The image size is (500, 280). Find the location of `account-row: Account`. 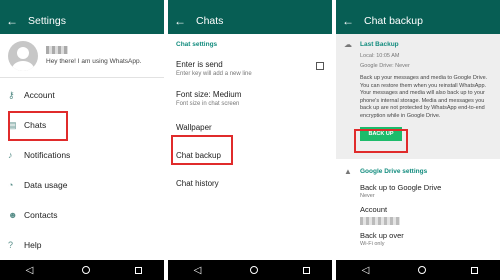

account-row: Account is located at coordinates (418, 215).